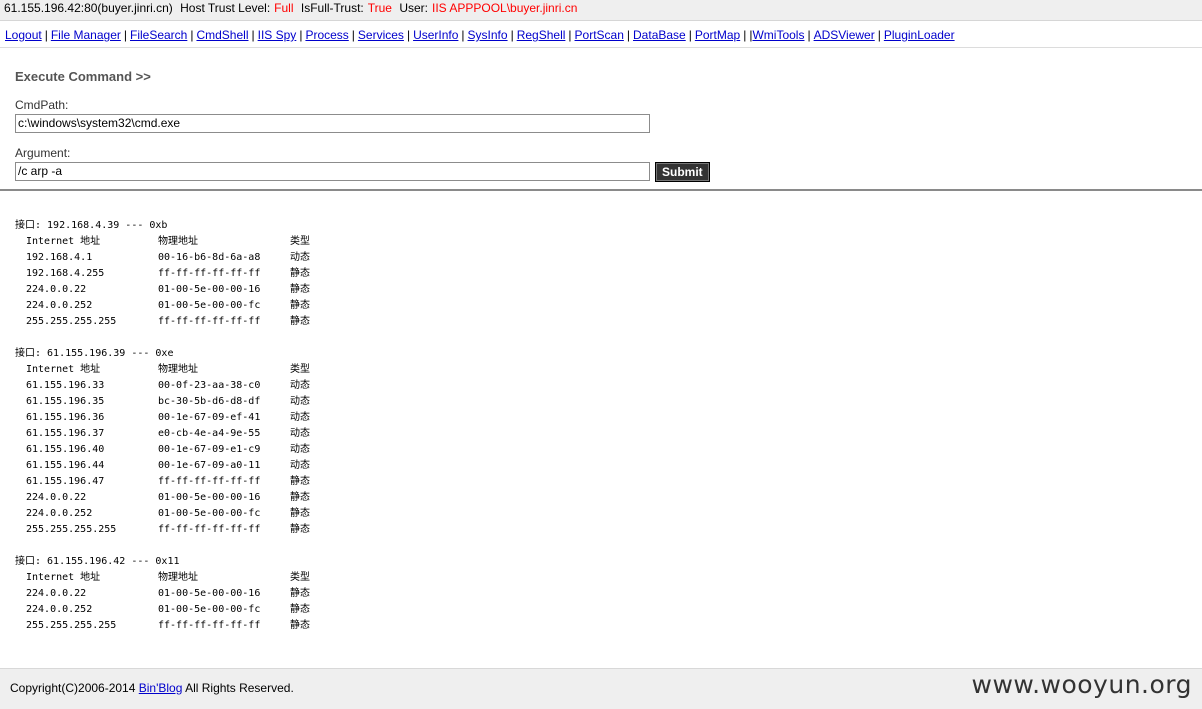 This screenshot has width=1202, height=709. What do you see at coordinates (381, 35) in the screenshot?
I see `nav-link-services: Services` at bounding box center [381, 35].